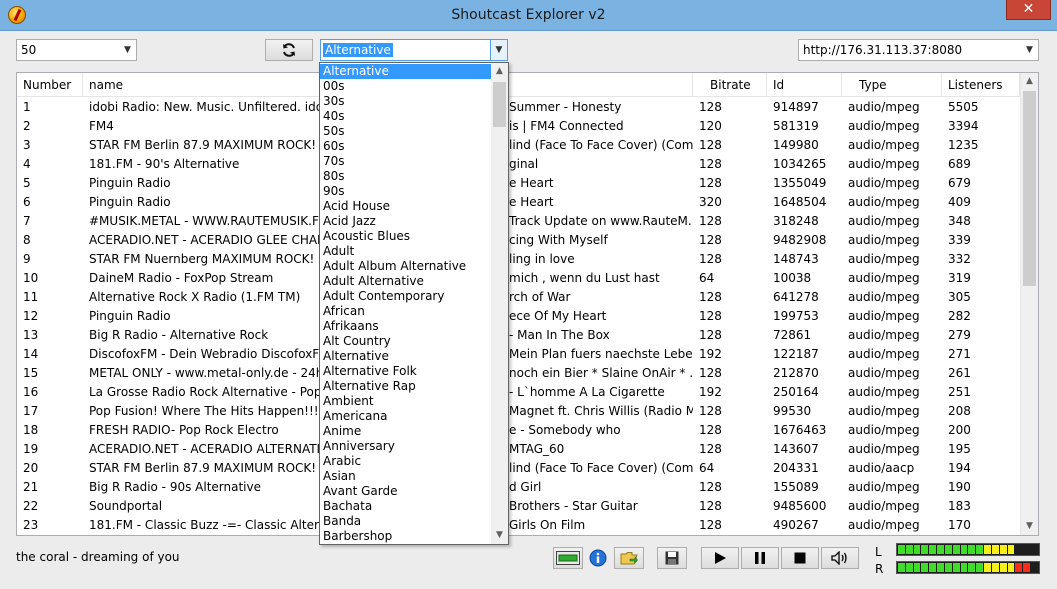 Image resolution: width=1057 pixels, height=589 pixels. I want to click on dropdown-item: Asian, so click(405, 476).